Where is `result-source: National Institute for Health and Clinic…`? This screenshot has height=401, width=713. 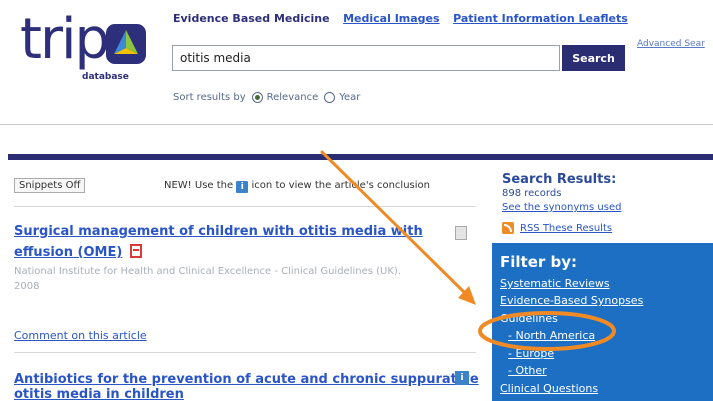 result-source: National Institute for Health and Clinic… is located at coordinates (244, 279).